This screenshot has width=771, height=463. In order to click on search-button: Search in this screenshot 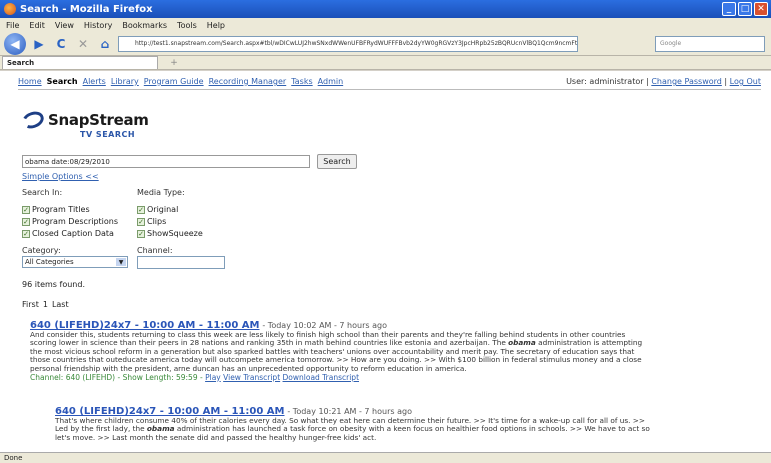, I will do `click(337, 161)`.